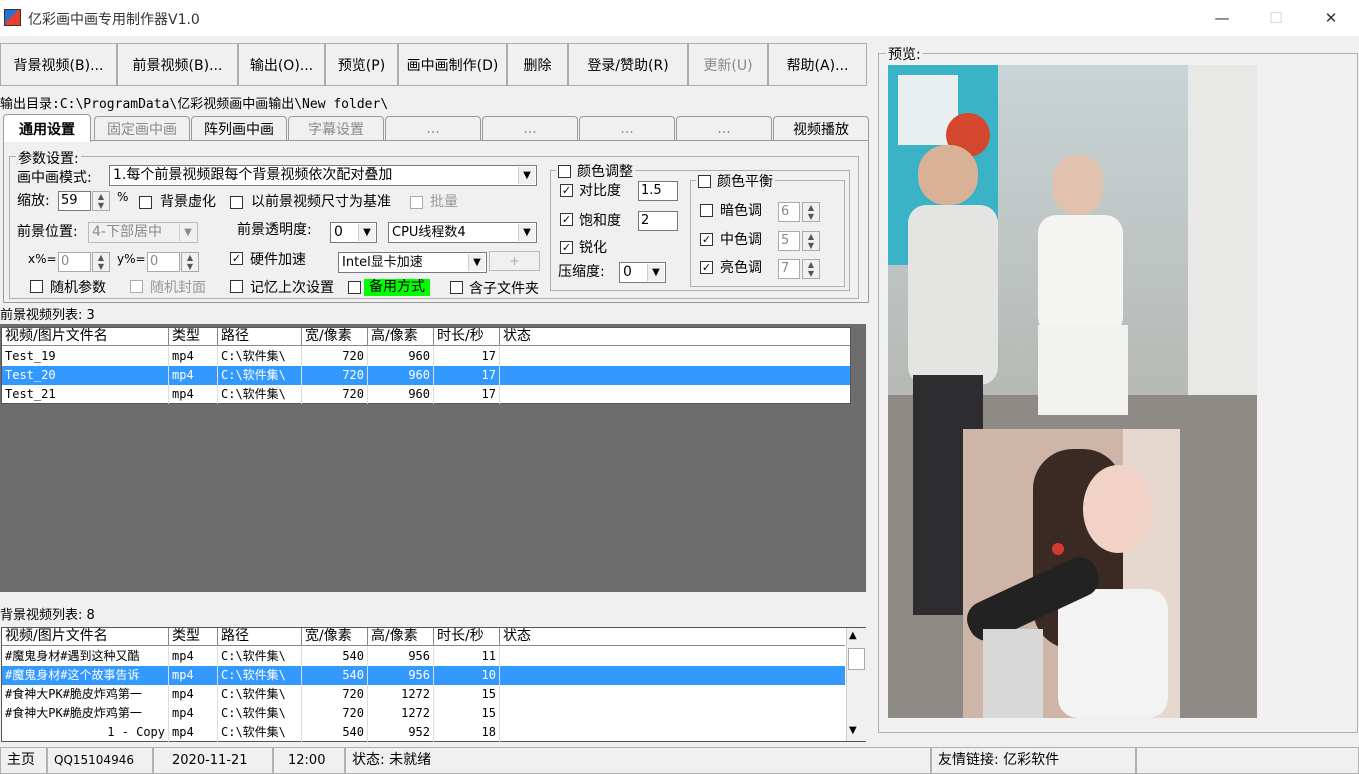  What do you see at coordinates (853, 635) in the screenshot?
I see `scroll-up-icon: ▲` at bounding box center [853, 635].